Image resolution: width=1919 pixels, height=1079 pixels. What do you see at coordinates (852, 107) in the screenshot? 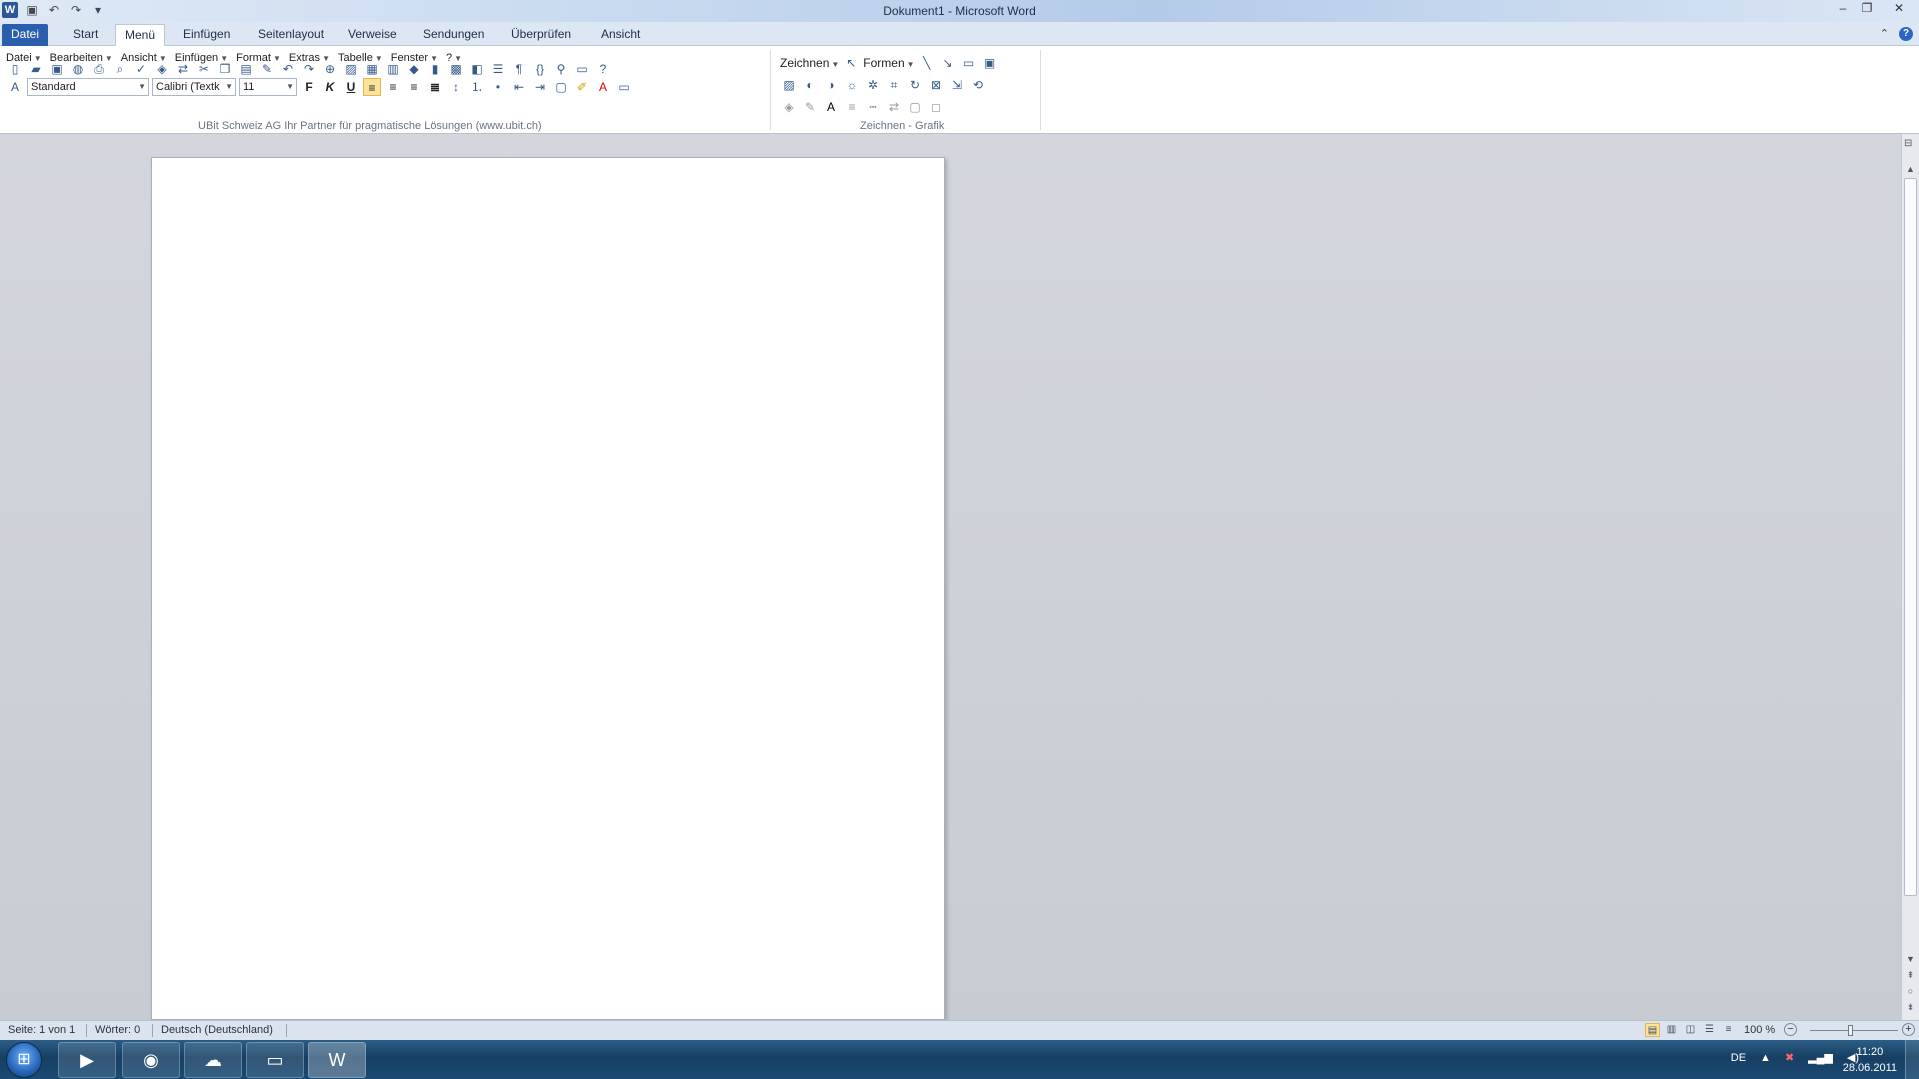
I see `line-style-icon: ≡` at bounding box center [852, 107].